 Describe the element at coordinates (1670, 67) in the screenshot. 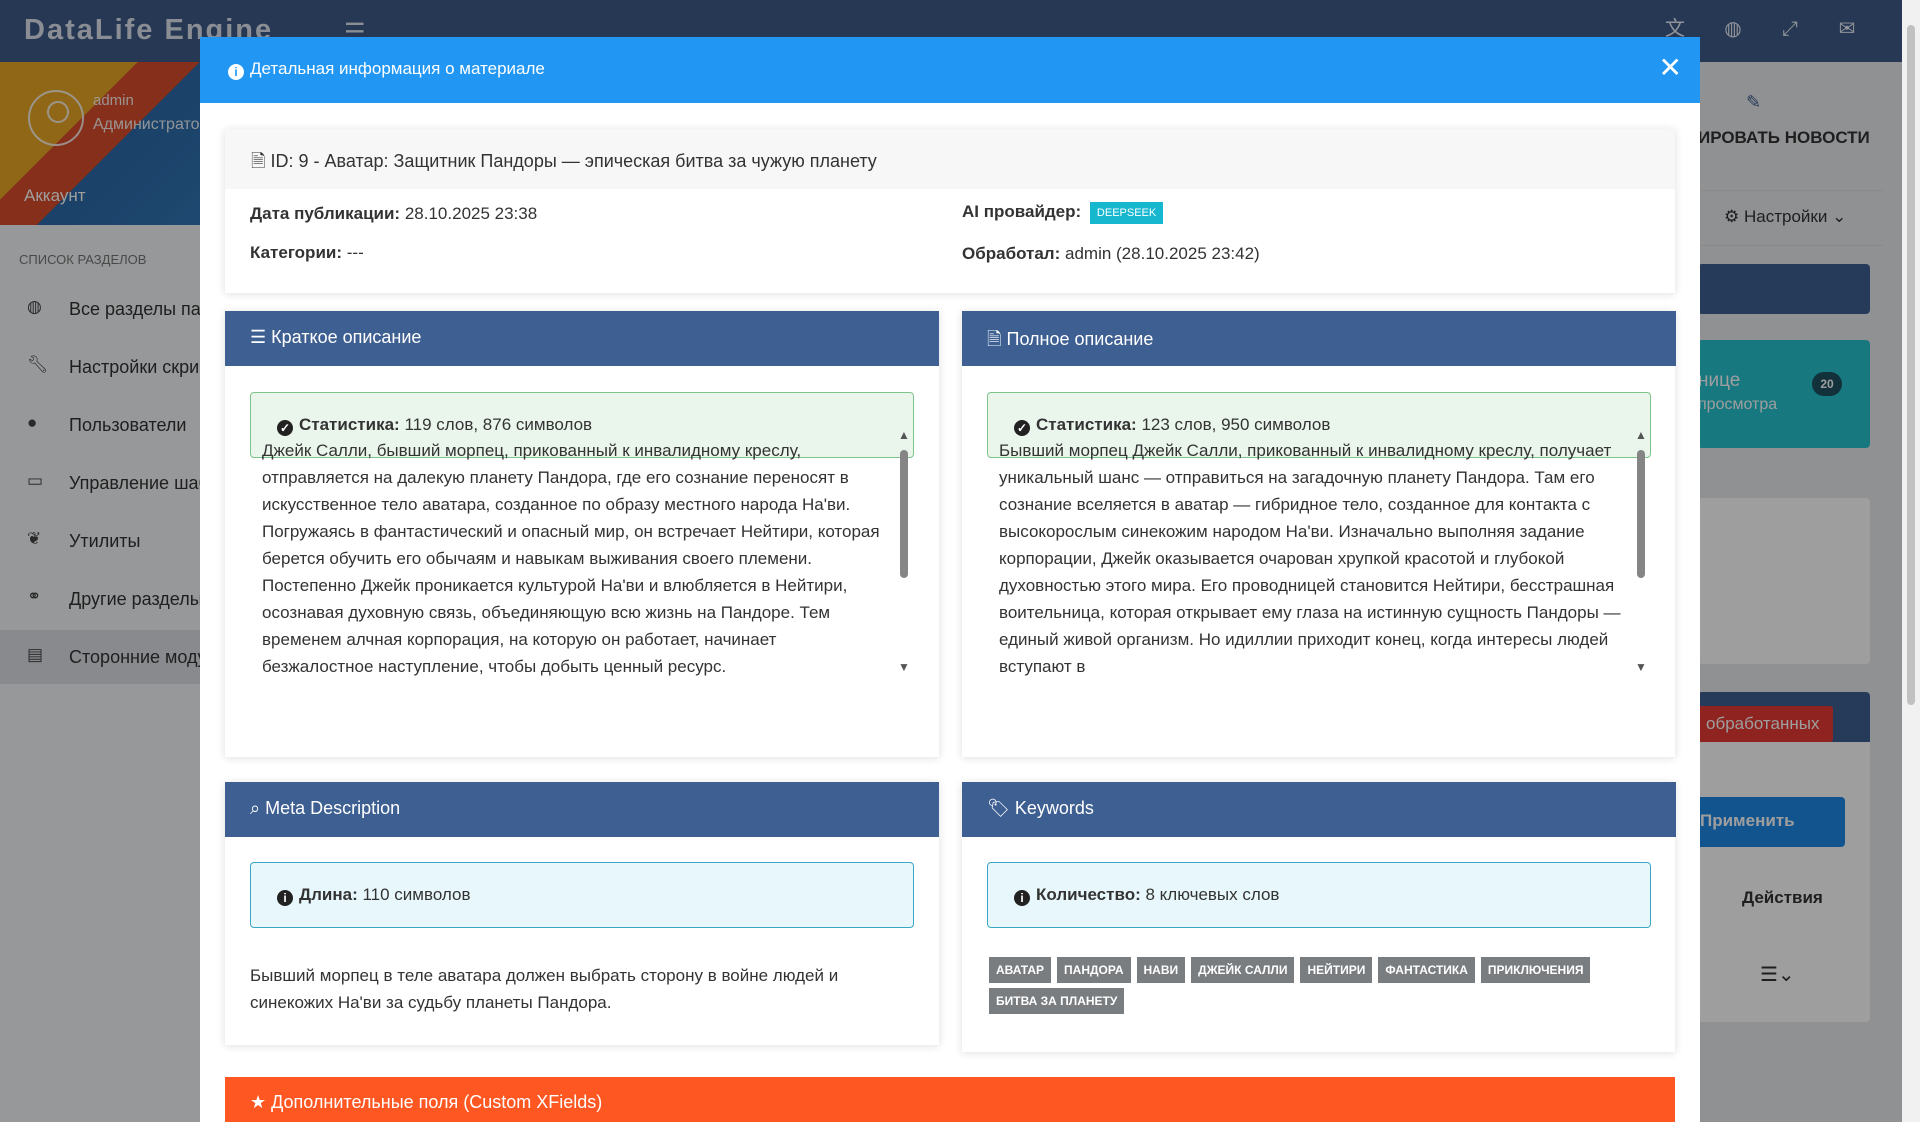

I see `close-icon: ✕` at that location.